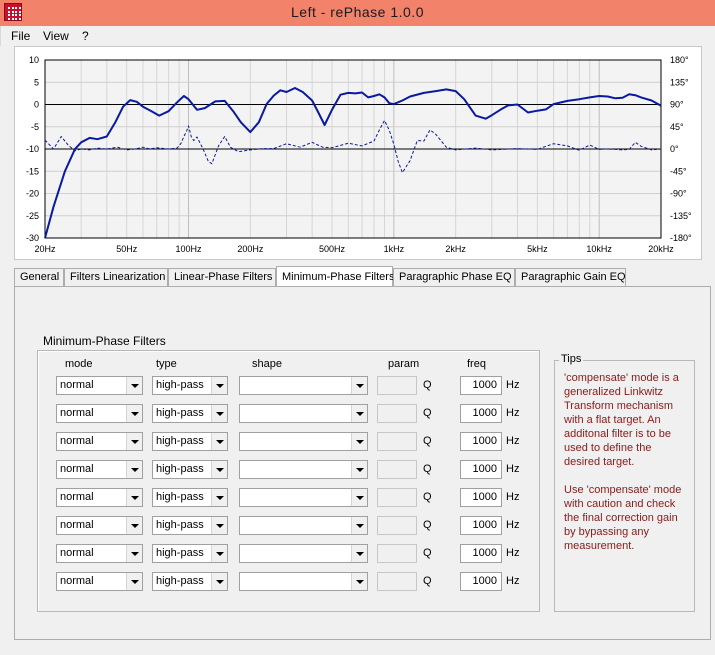 The width and height of the screenshot is (715, 655). I want to click on tab-paragraphic-gain-eq: Paragraphic Gain EQ, so click(570, 277).